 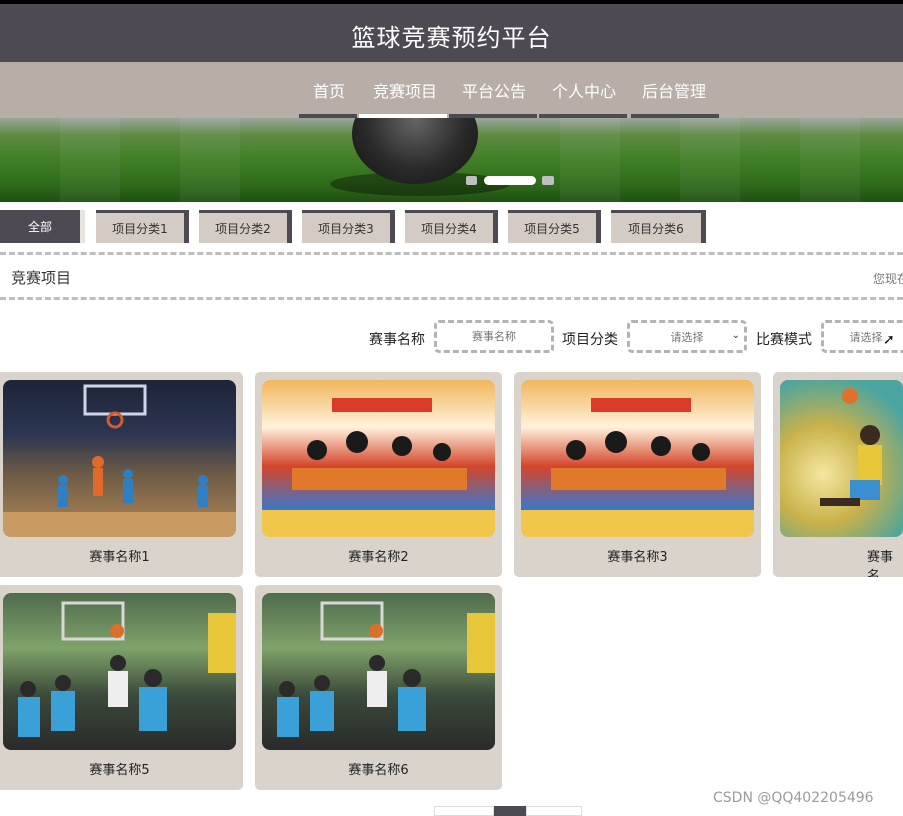 What do you see at coordinates (494, 90) in the screenshot?
I see `nav-item-announcements: 平台公告` at bounding box center [494, 90].